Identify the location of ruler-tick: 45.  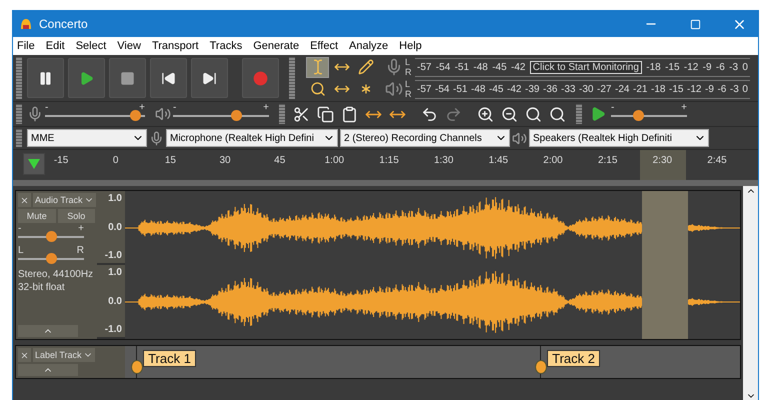
(280, 160).